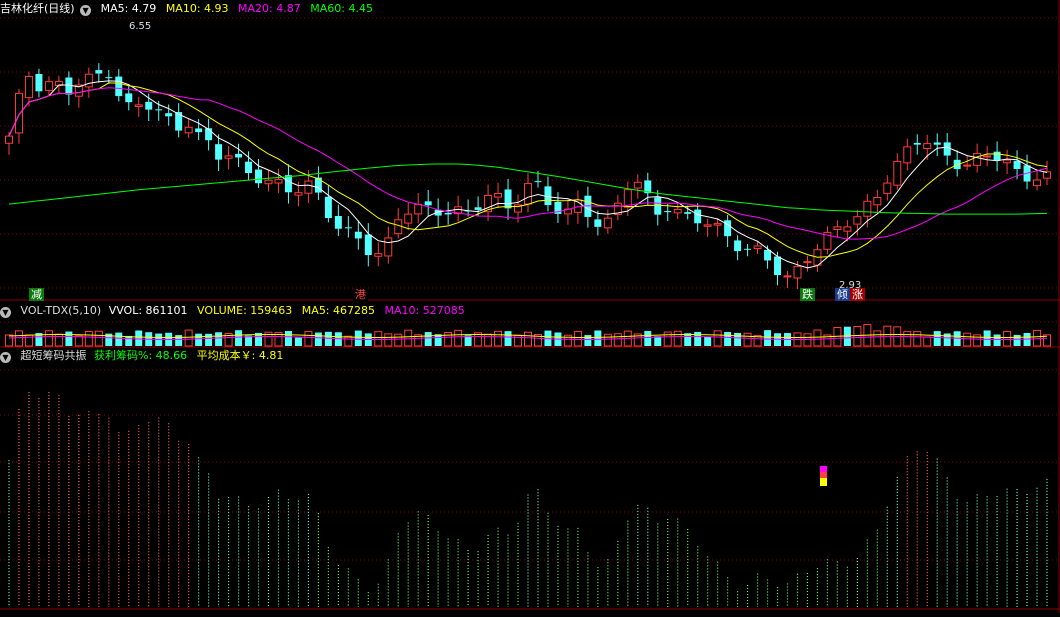  I want to click on chips-header: ▼ 超短筹码共振 获利筹码%: 48.66 平均成本￥: 4.81, so click(144, 356).